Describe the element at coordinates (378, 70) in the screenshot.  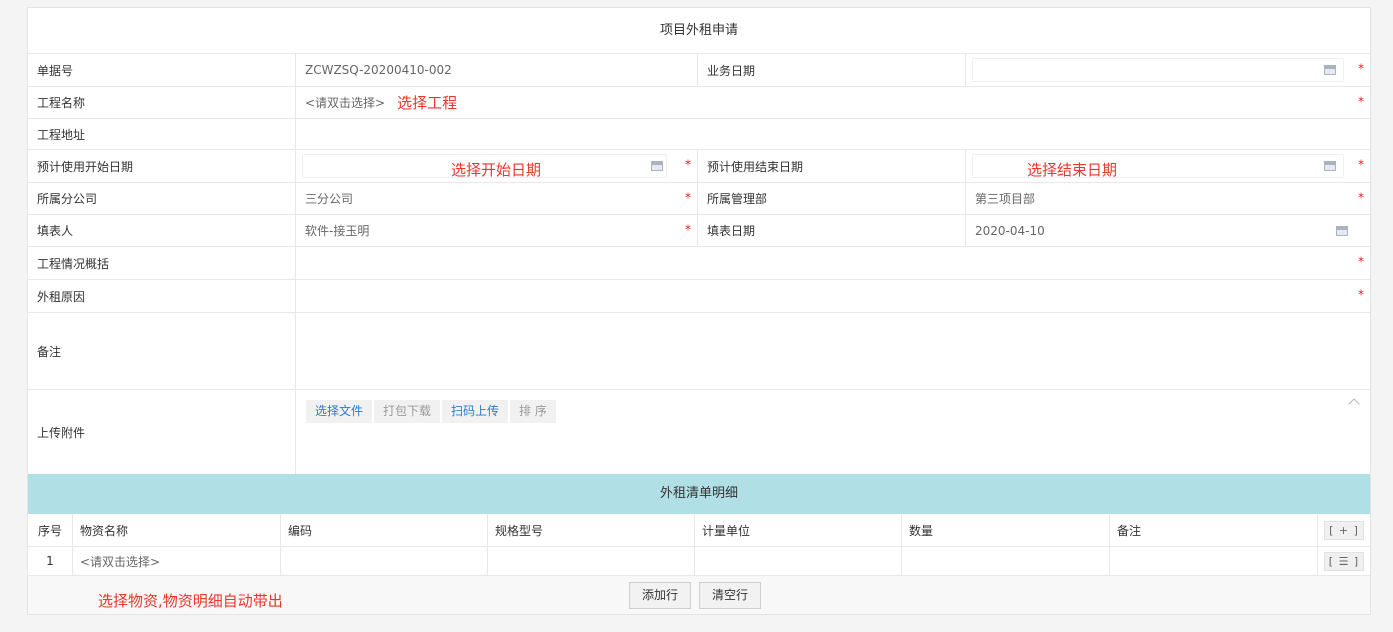
I see `doc-no-text: ZCWZSQ-20200410-002` at that location.